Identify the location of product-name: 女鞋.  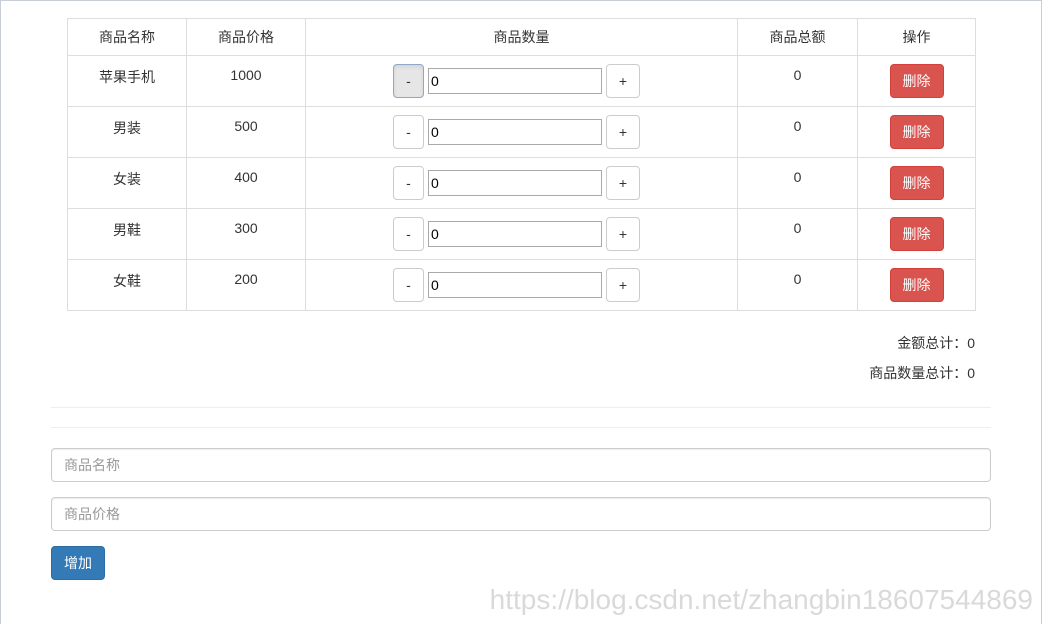
(127, 285).